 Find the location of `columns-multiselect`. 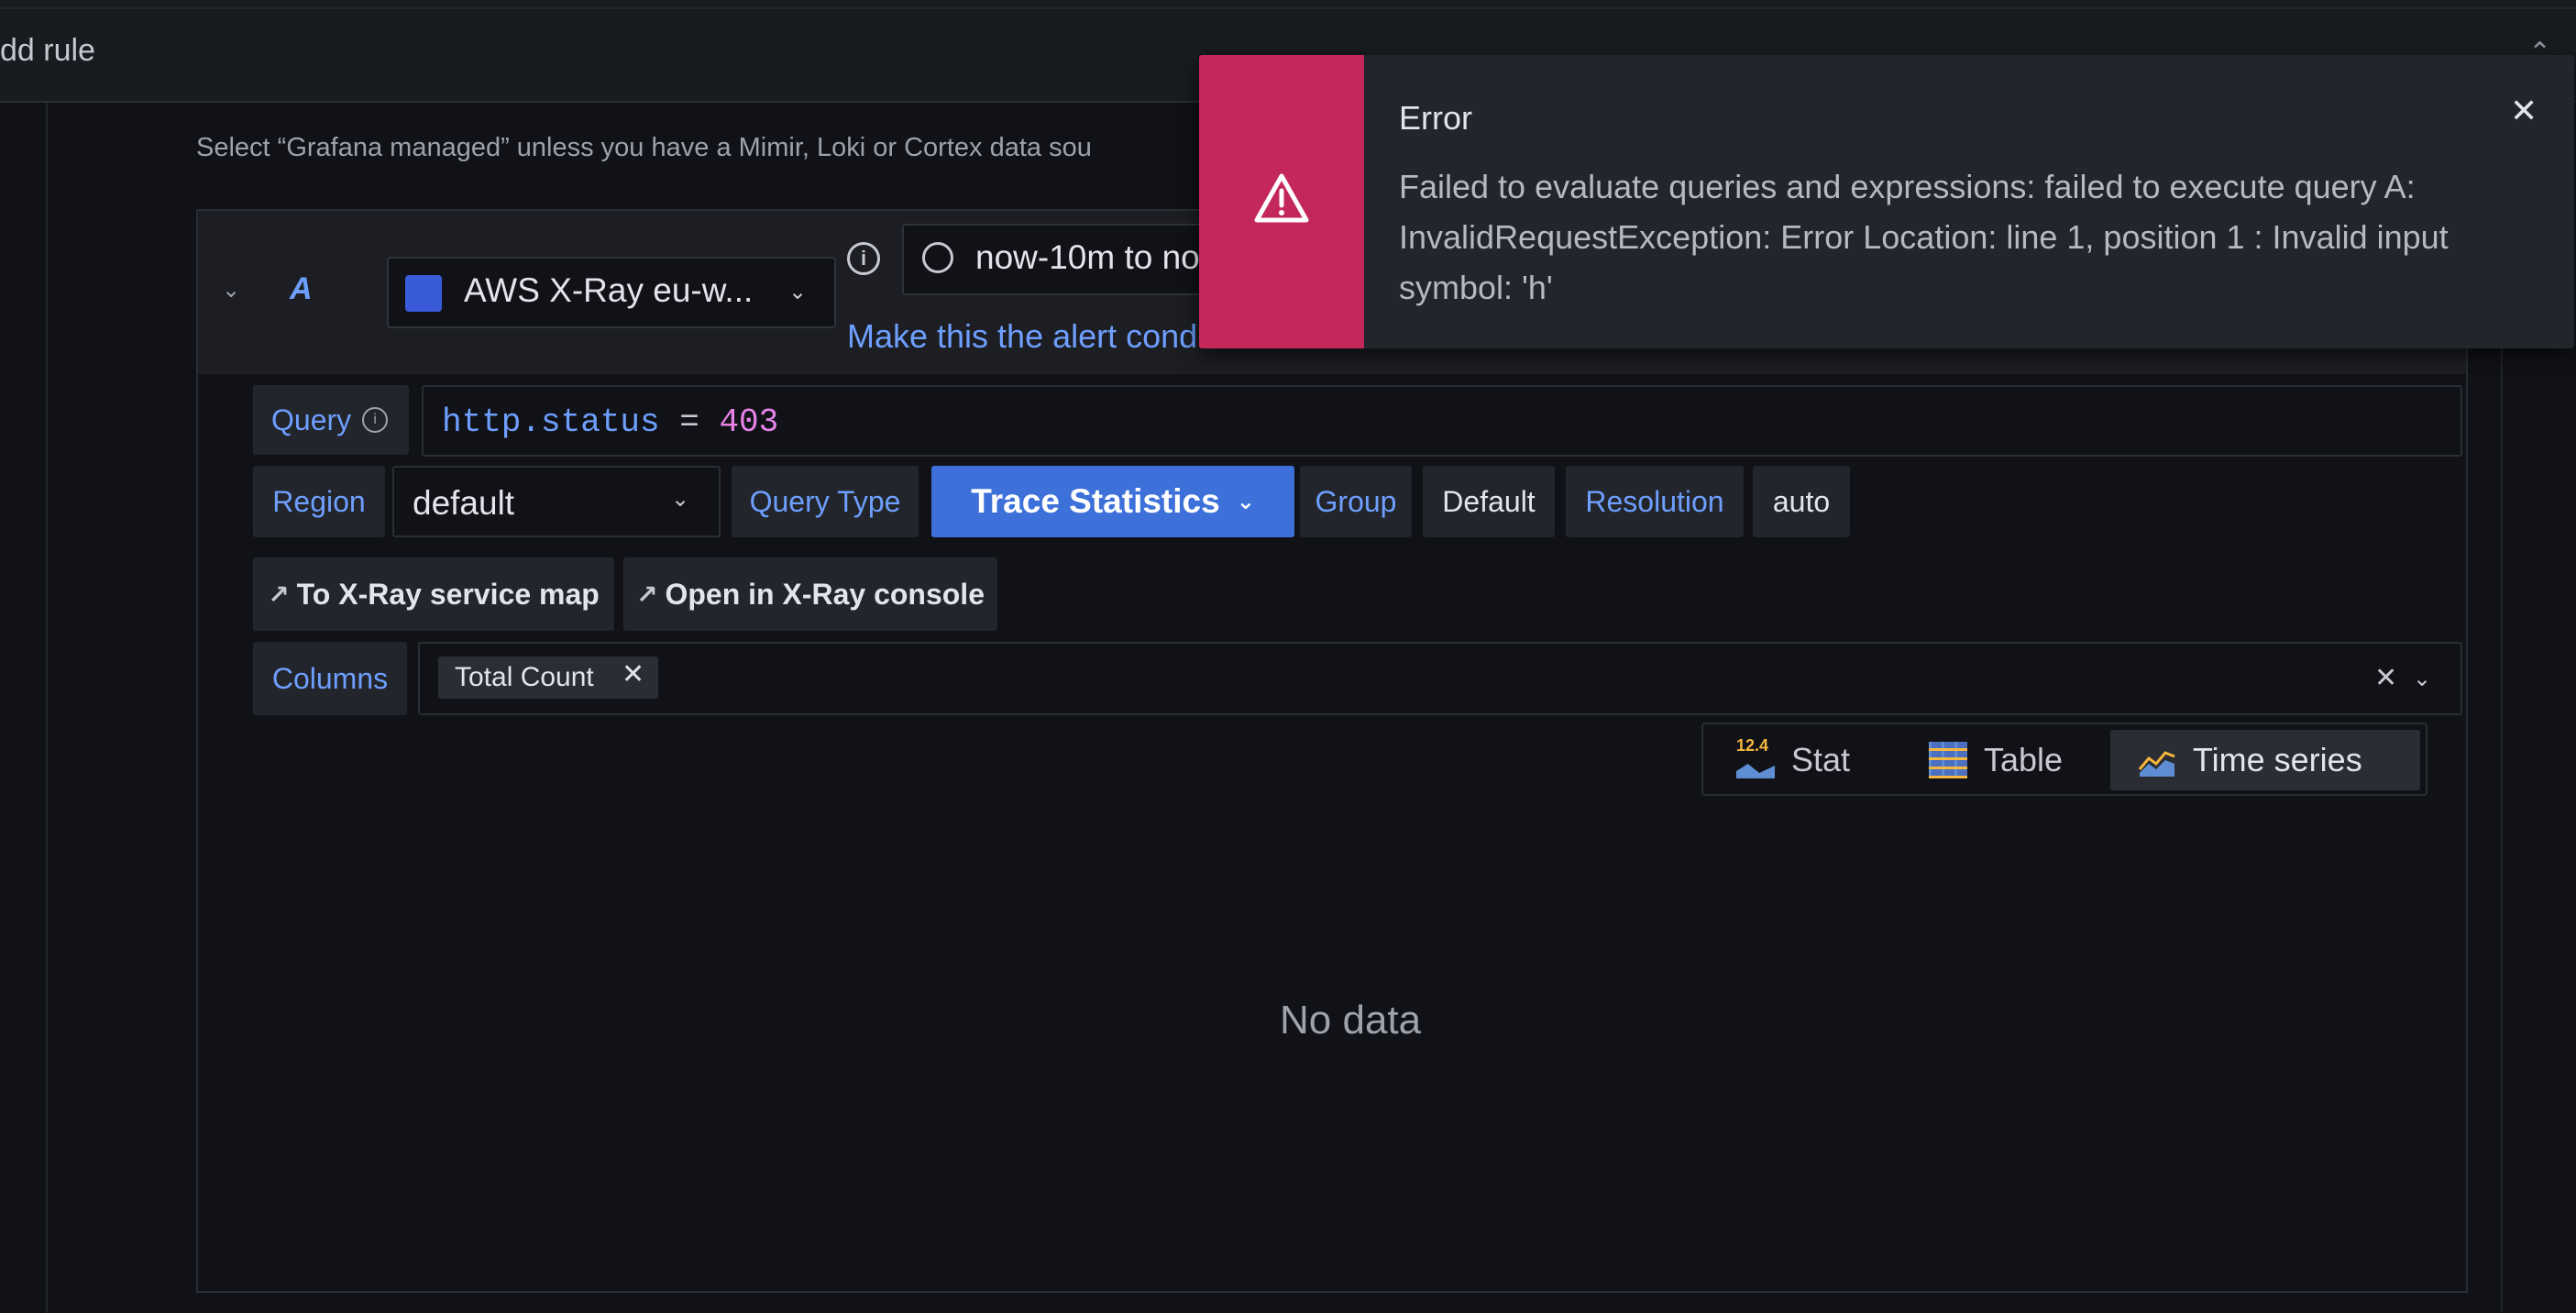

columns-multiselect is located at coordinates (1440, 678).